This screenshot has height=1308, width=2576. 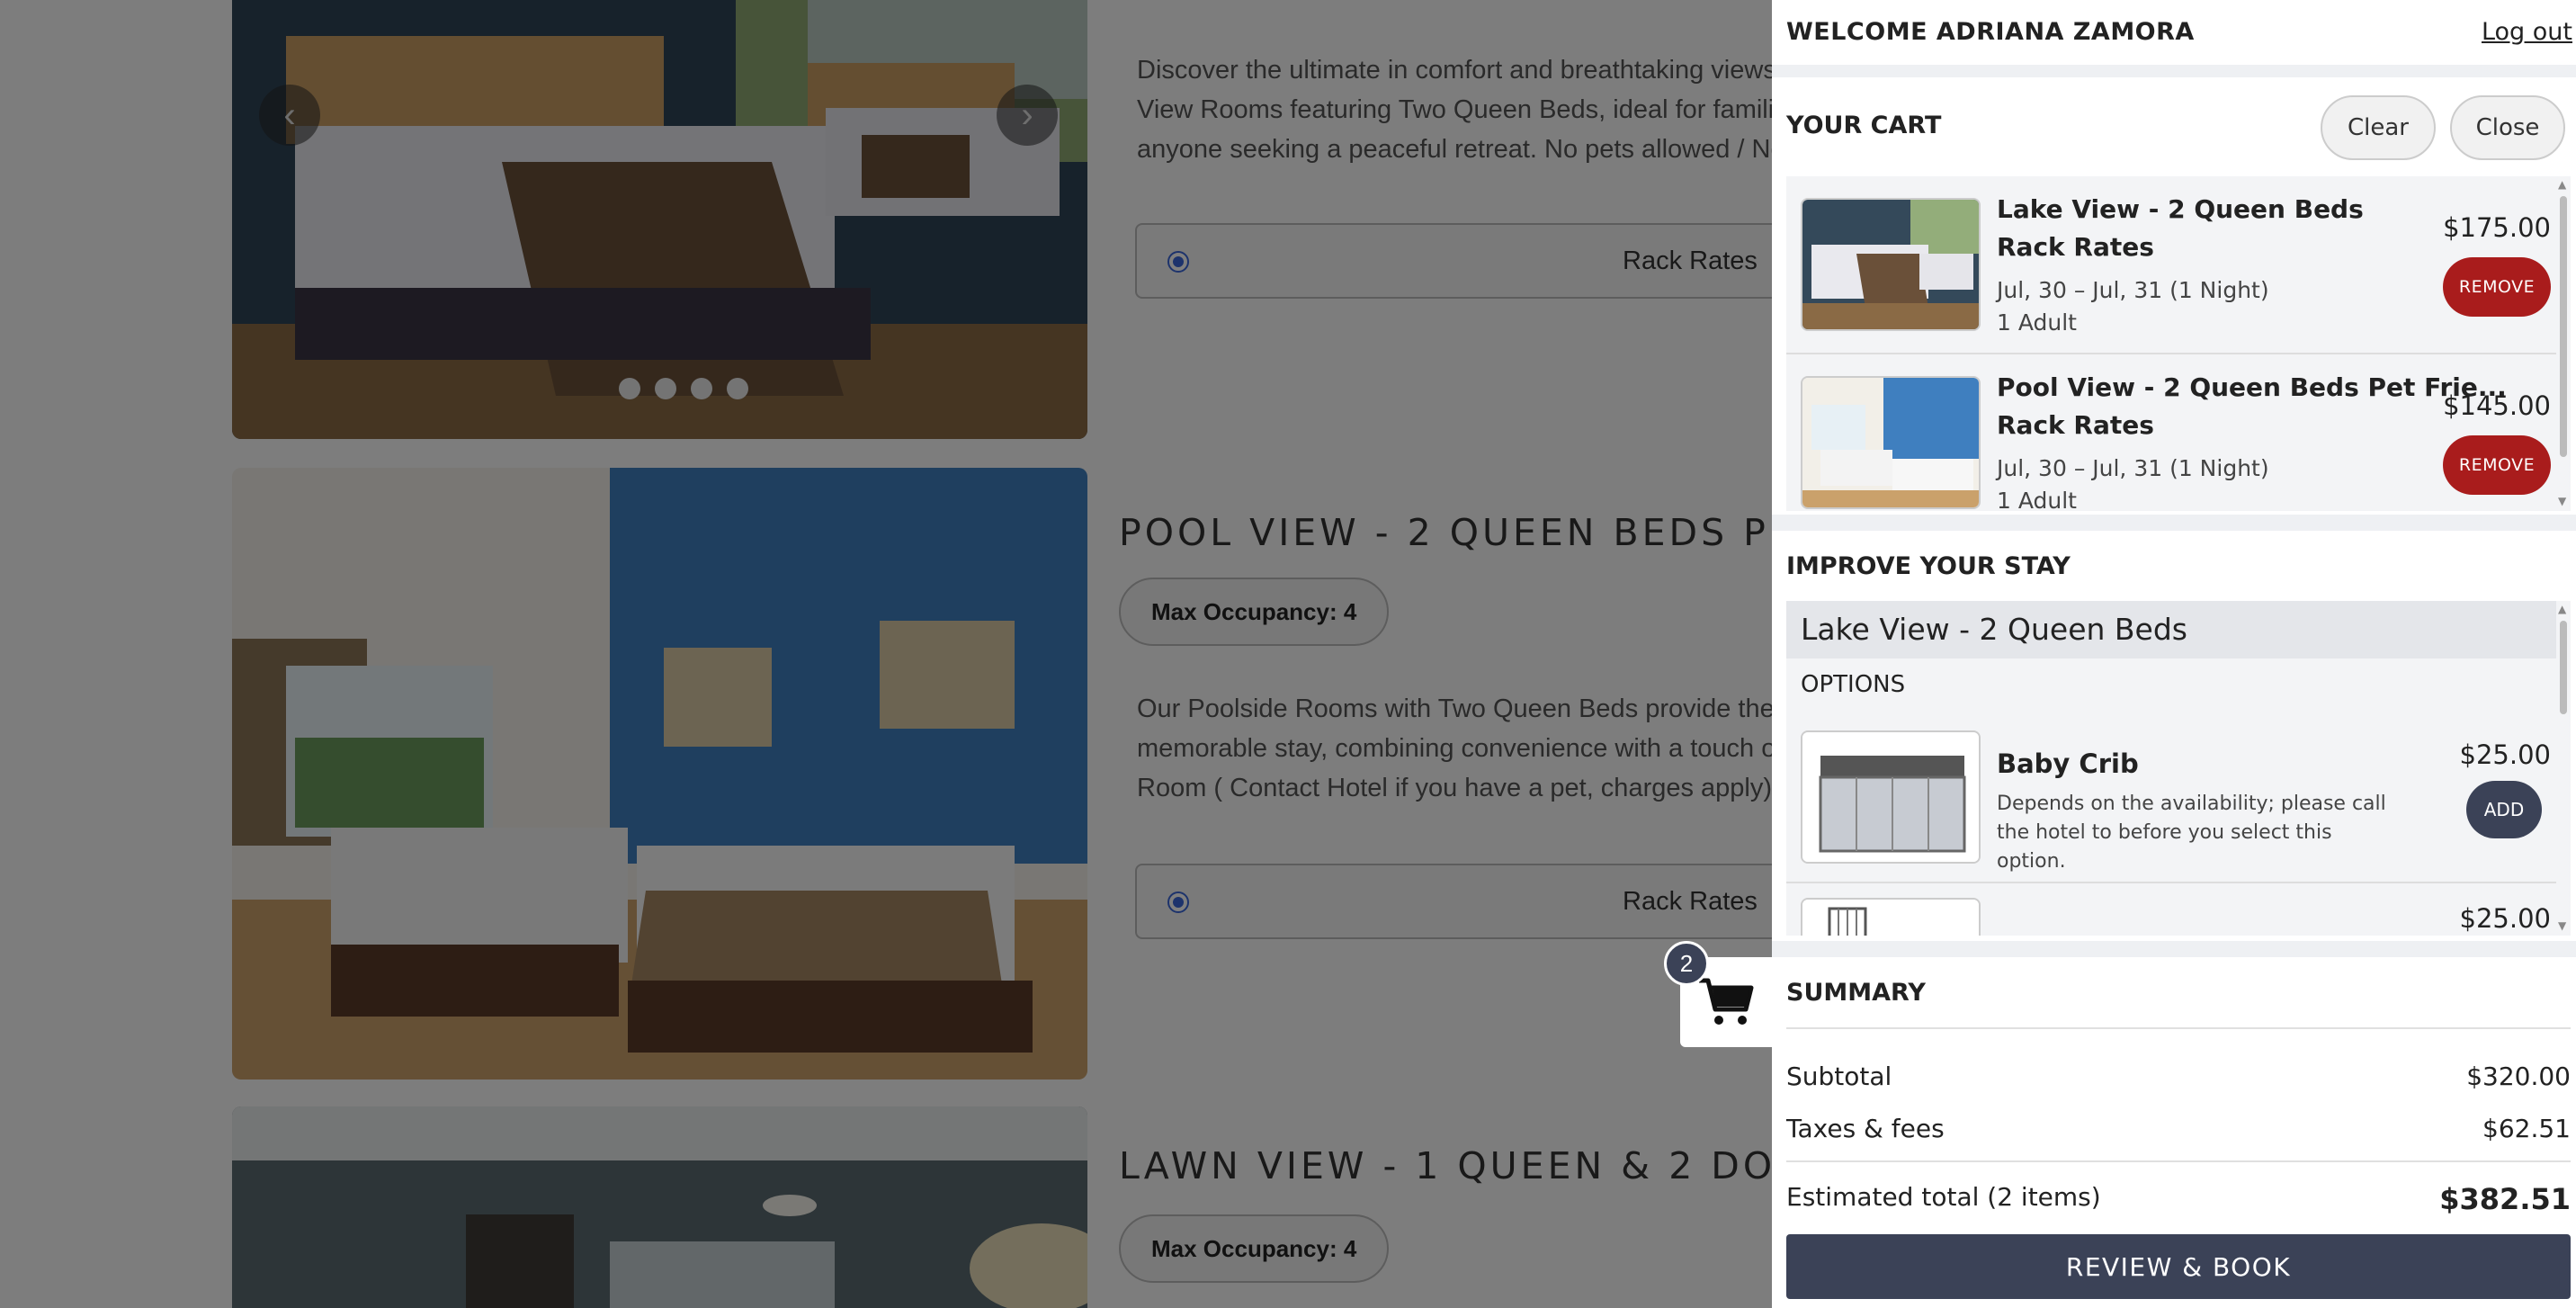 I want to click on cart-item-price: $175.00, so click(x=2497, y=227).